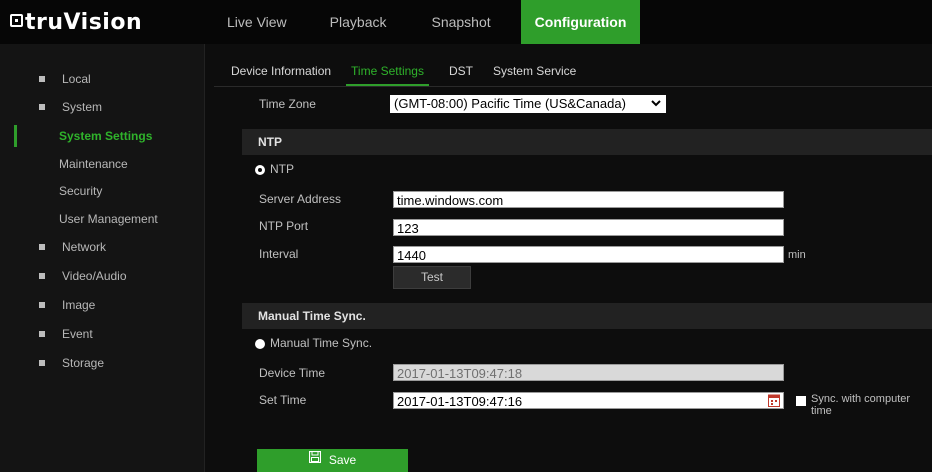 The image size is (932, 472). Describe the element at coordinates (801, 401) in the screenshot. I see `sync-computer-time-checkbox` at that location.